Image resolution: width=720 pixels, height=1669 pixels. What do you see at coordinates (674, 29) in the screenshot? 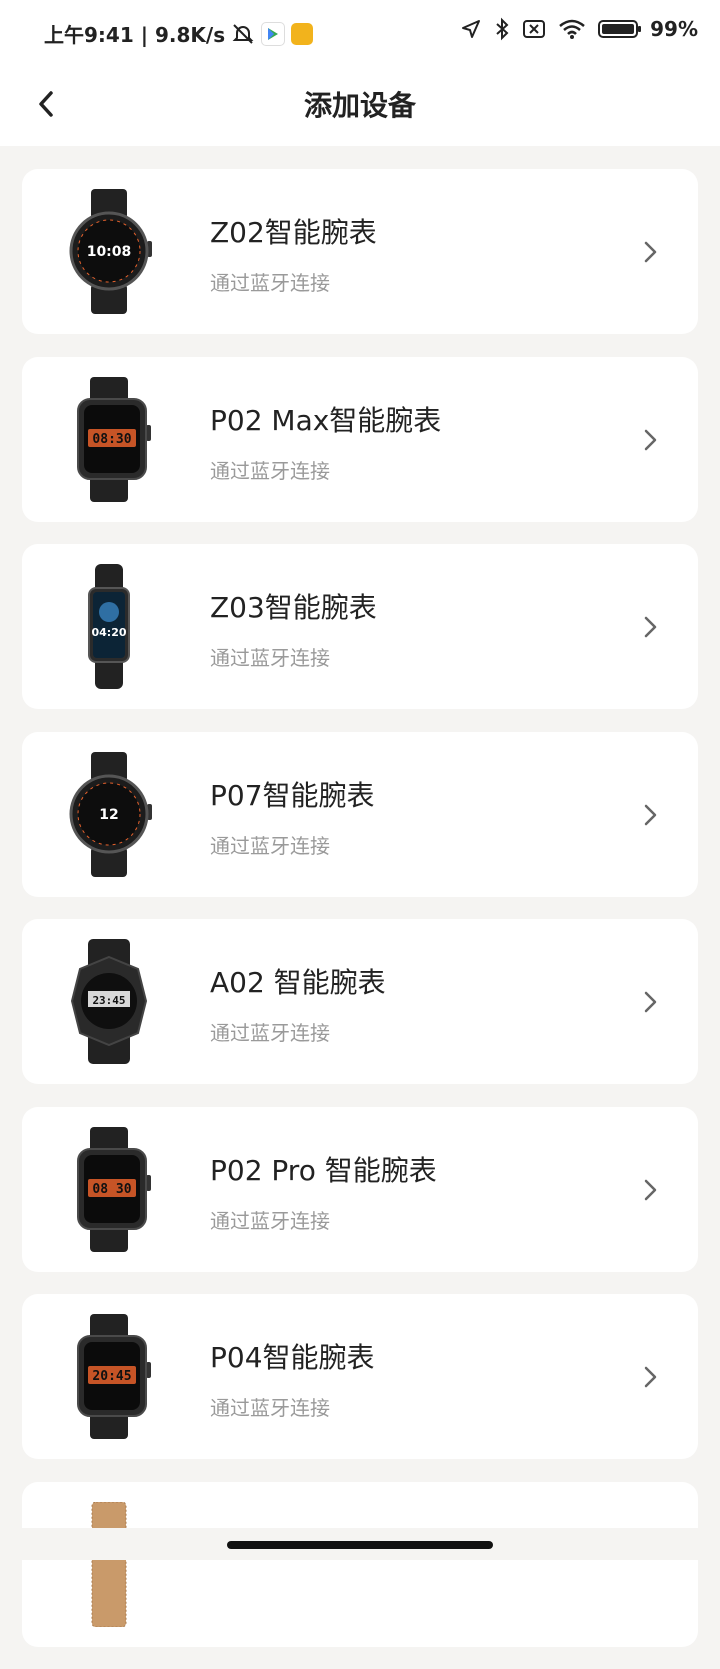
I see `battery-percent: 99%` at bounding box center [674, 29].